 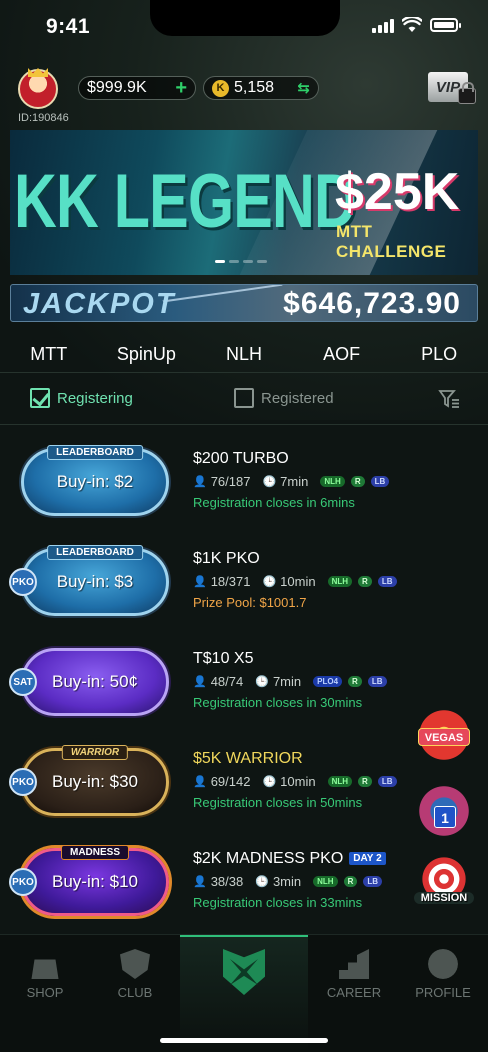 I want to click on tournament-meta: 👤 76/187 🕒 7min NLH R LB, so click(x=303, y=481).